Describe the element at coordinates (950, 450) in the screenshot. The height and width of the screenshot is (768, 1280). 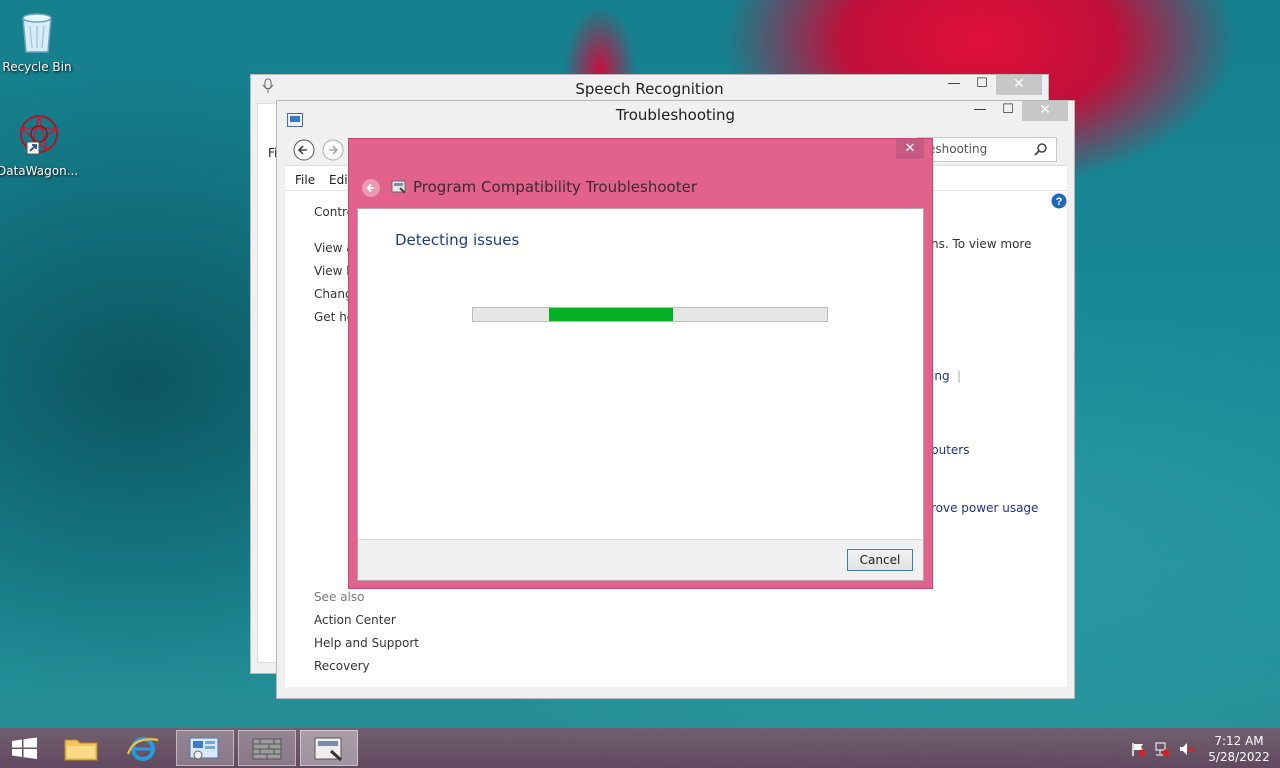
I see `right-link-1: puters` at that location.